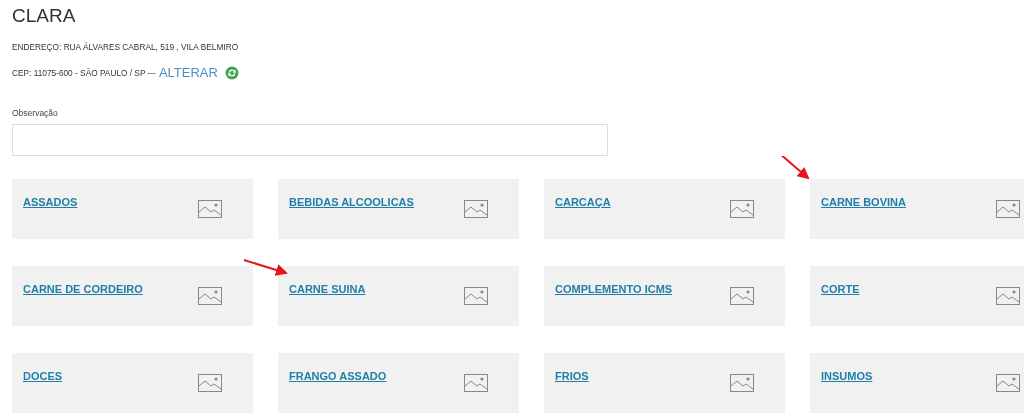 This screenshot has height=420, width=1024. I want to click on category-card: CARNE BOVINA, so click(917, 209).